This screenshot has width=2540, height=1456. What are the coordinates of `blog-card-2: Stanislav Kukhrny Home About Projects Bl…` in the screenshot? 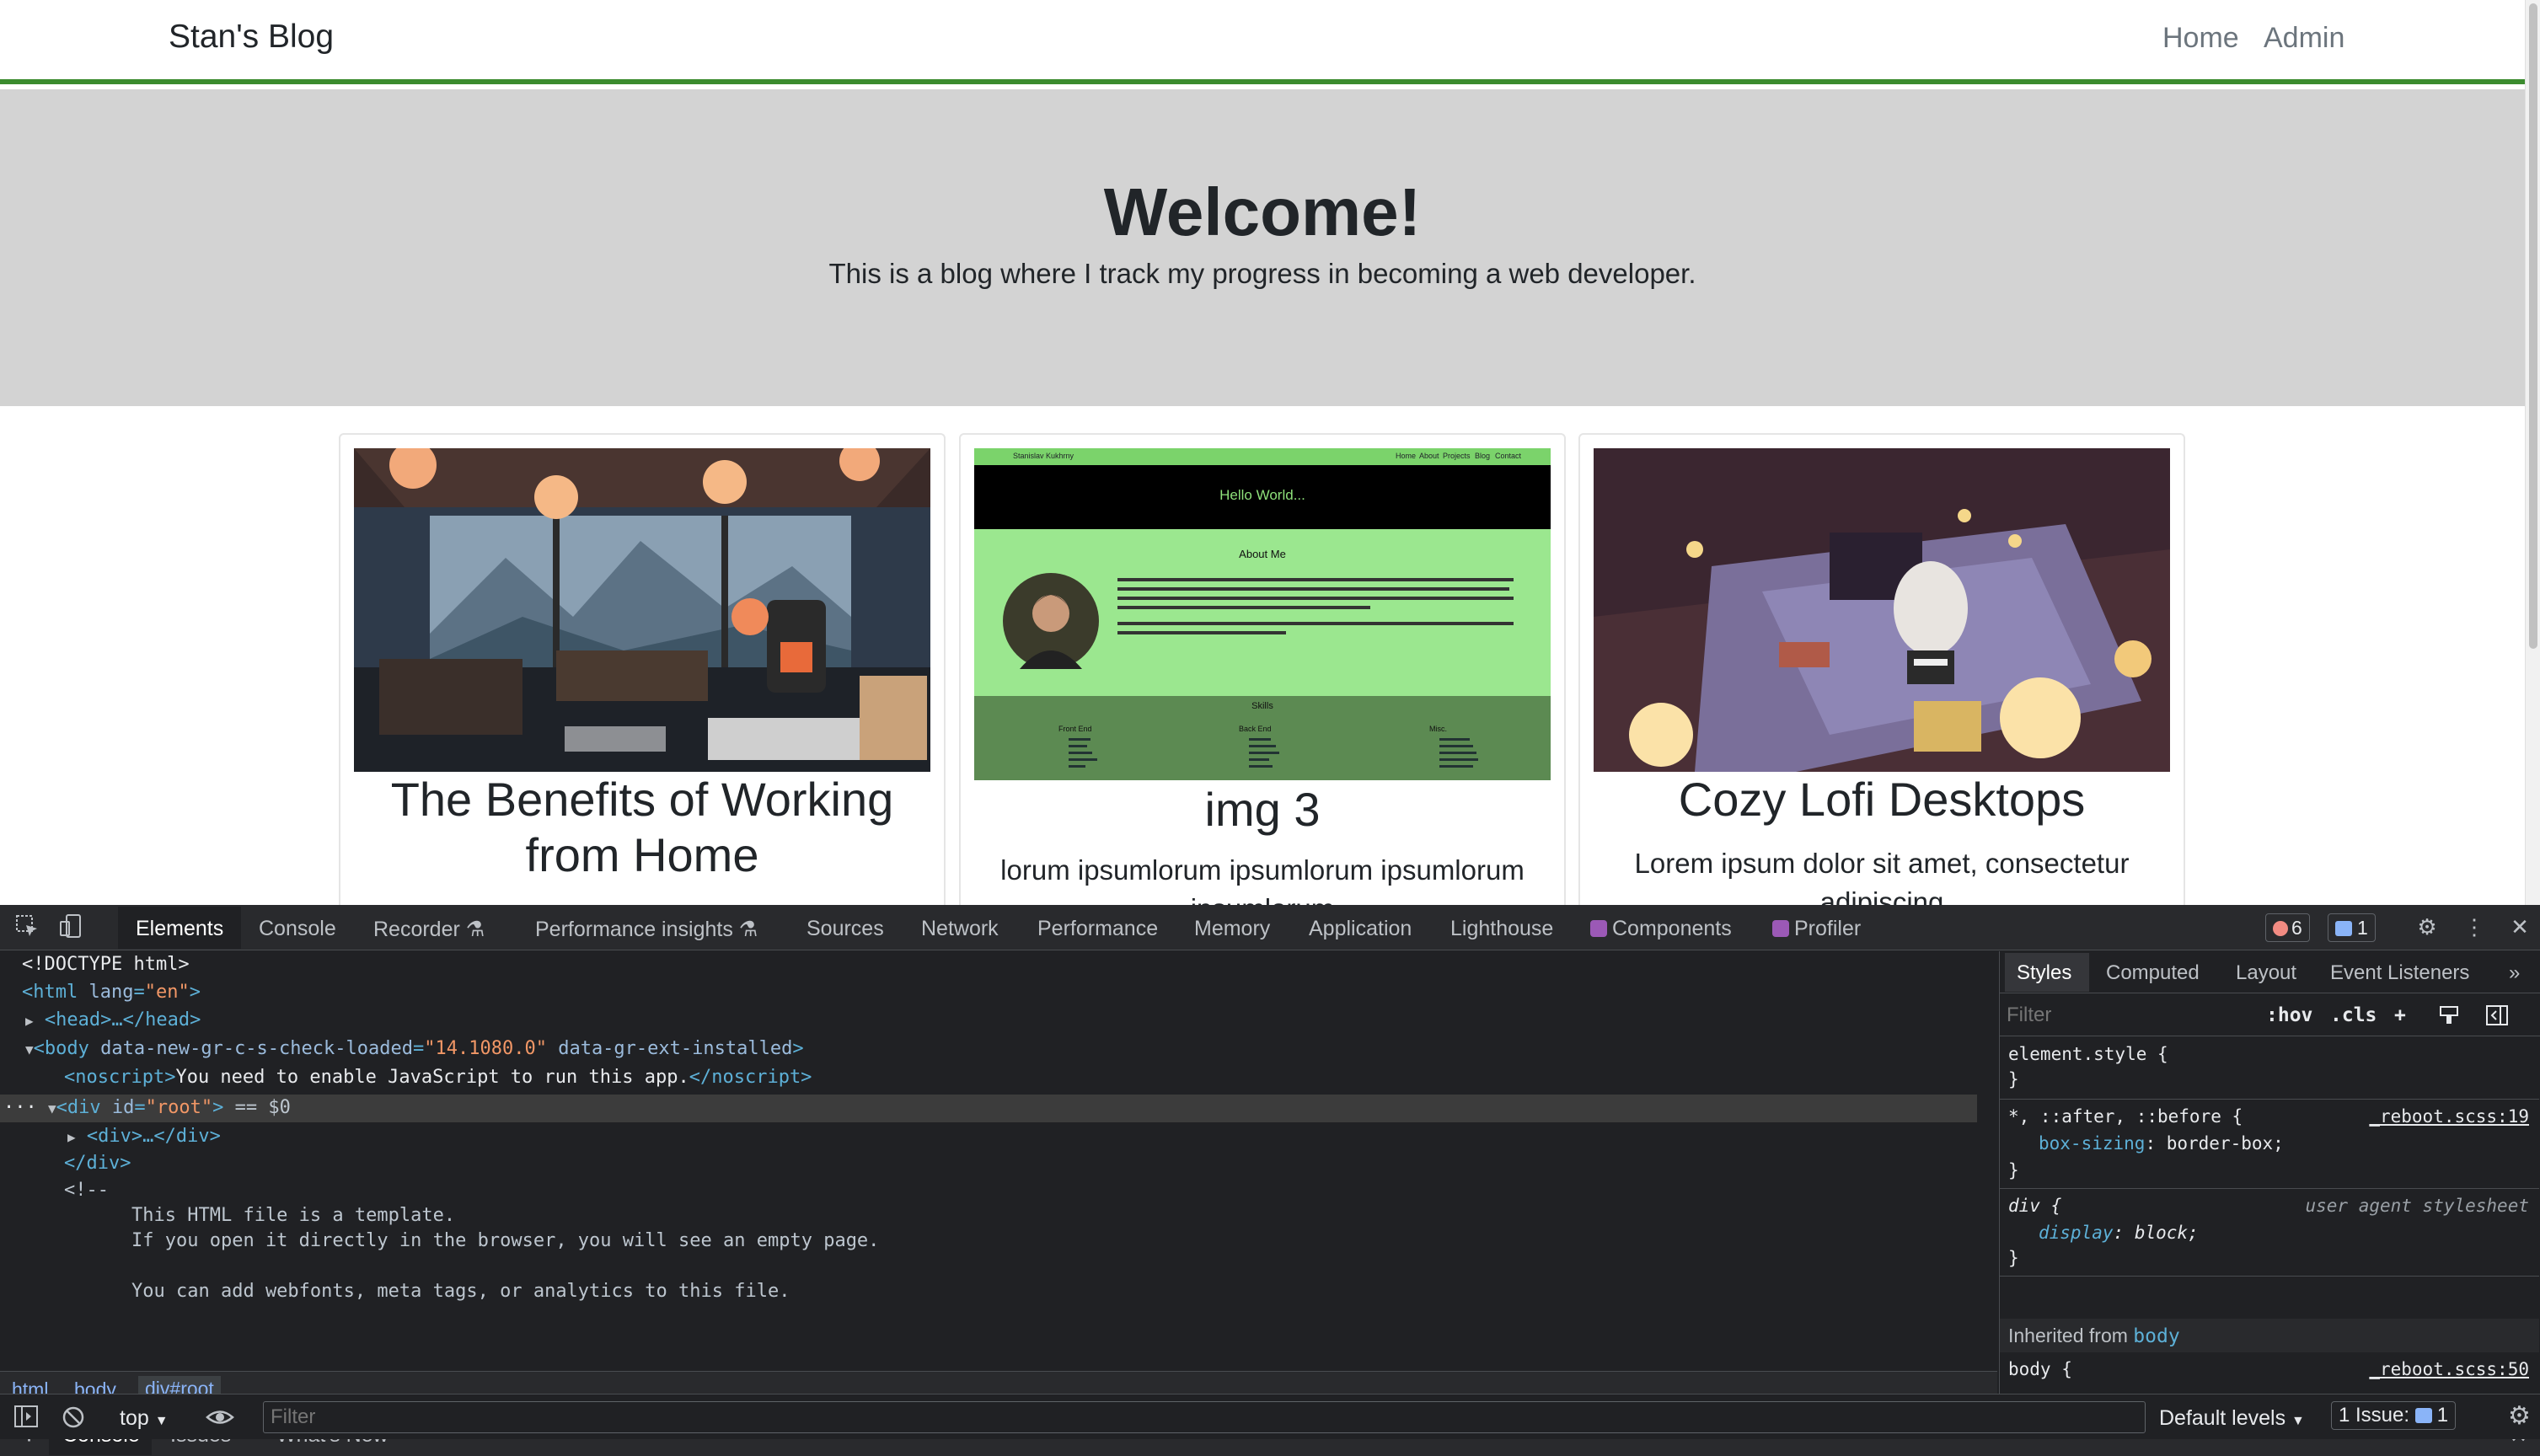 It's located at (1262, 669).